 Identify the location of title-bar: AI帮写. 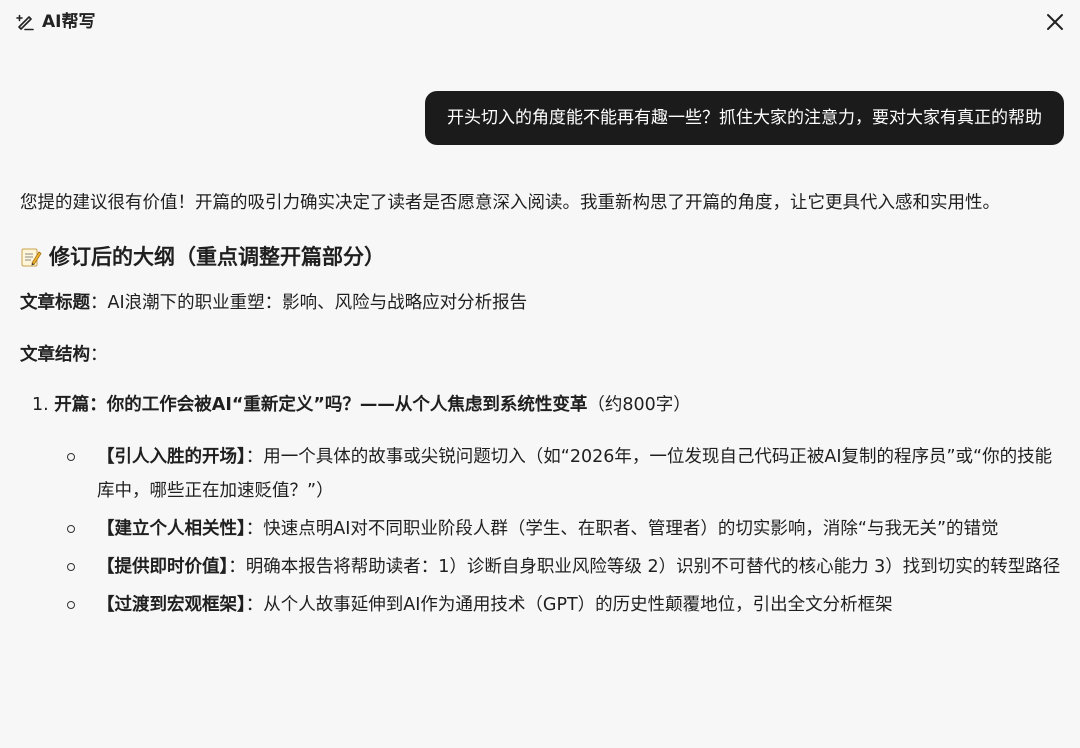
(540, 23).